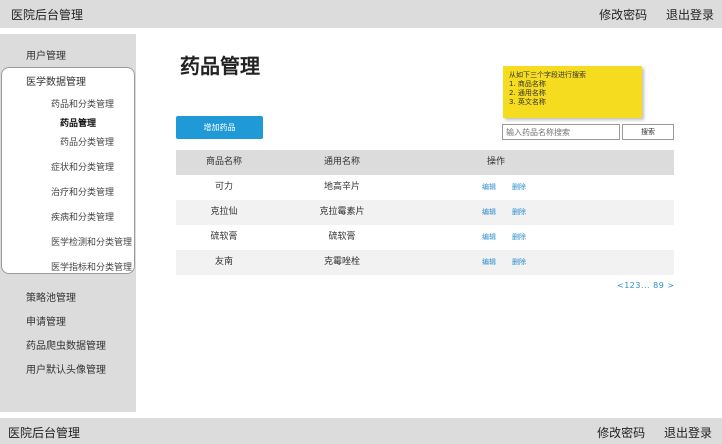 This screenshot has height=444, width=722. I want to click on column-header-actions: 操作, so click(495, 162).